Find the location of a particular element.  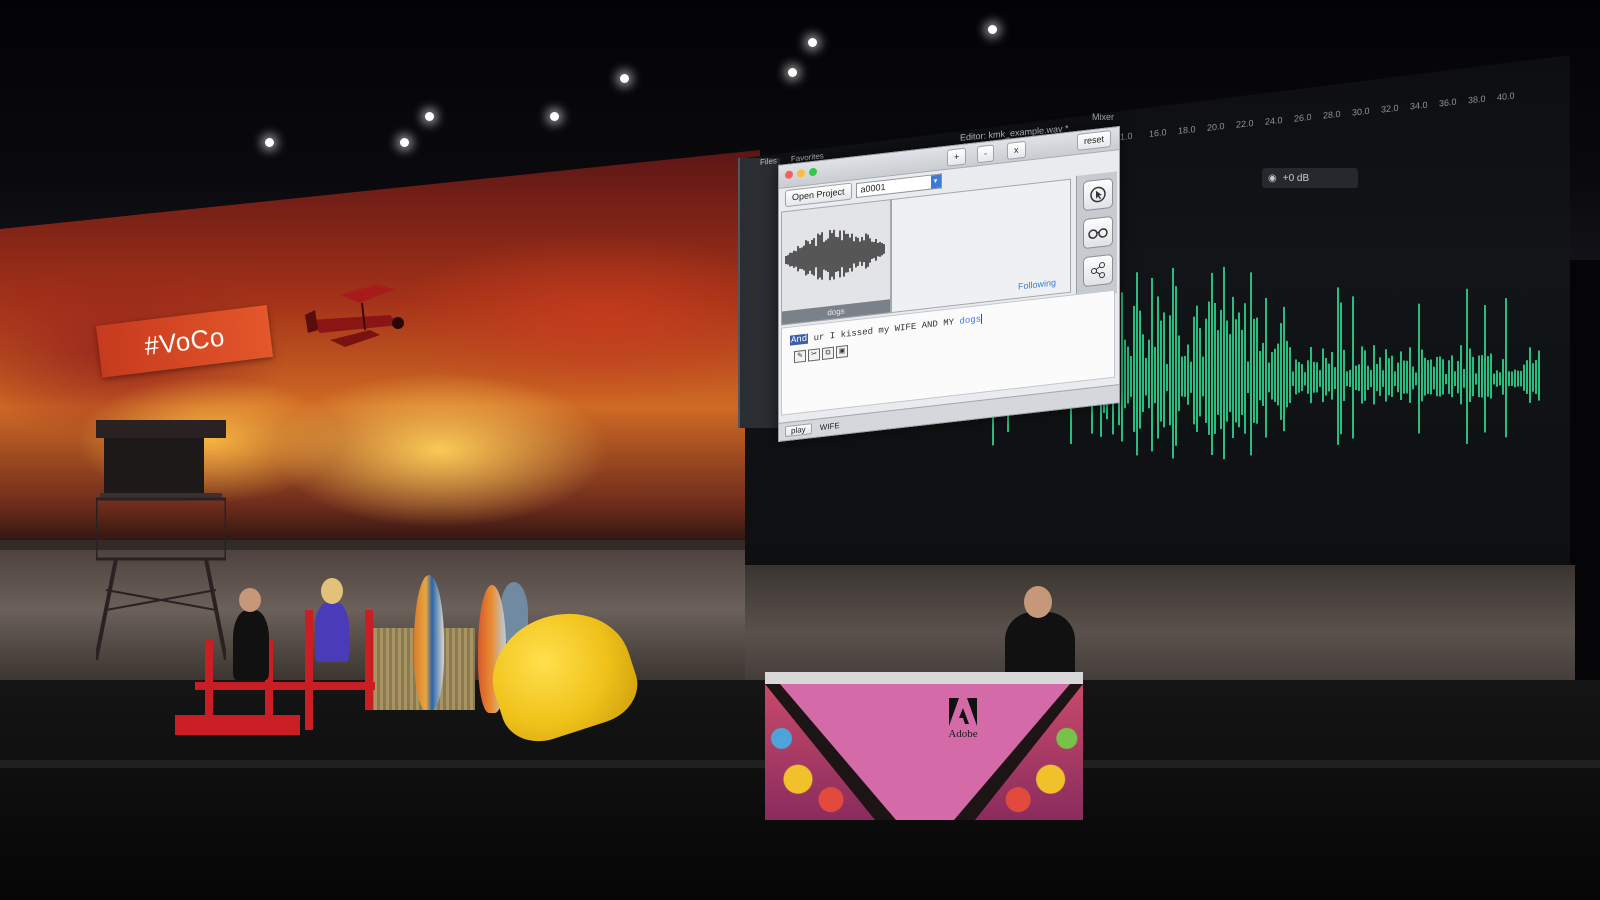

chevron-down-icon: ▾ is located at coordinates (935, 181).